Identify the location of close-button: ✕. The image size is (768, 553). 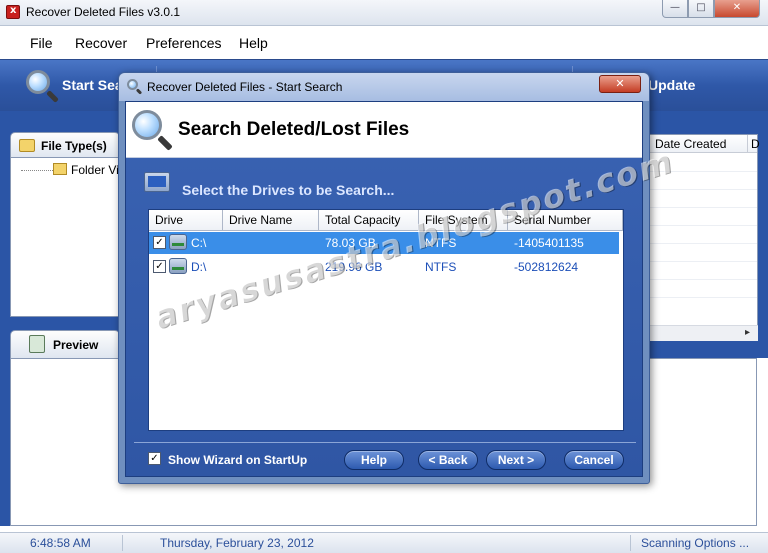
(737, 9).